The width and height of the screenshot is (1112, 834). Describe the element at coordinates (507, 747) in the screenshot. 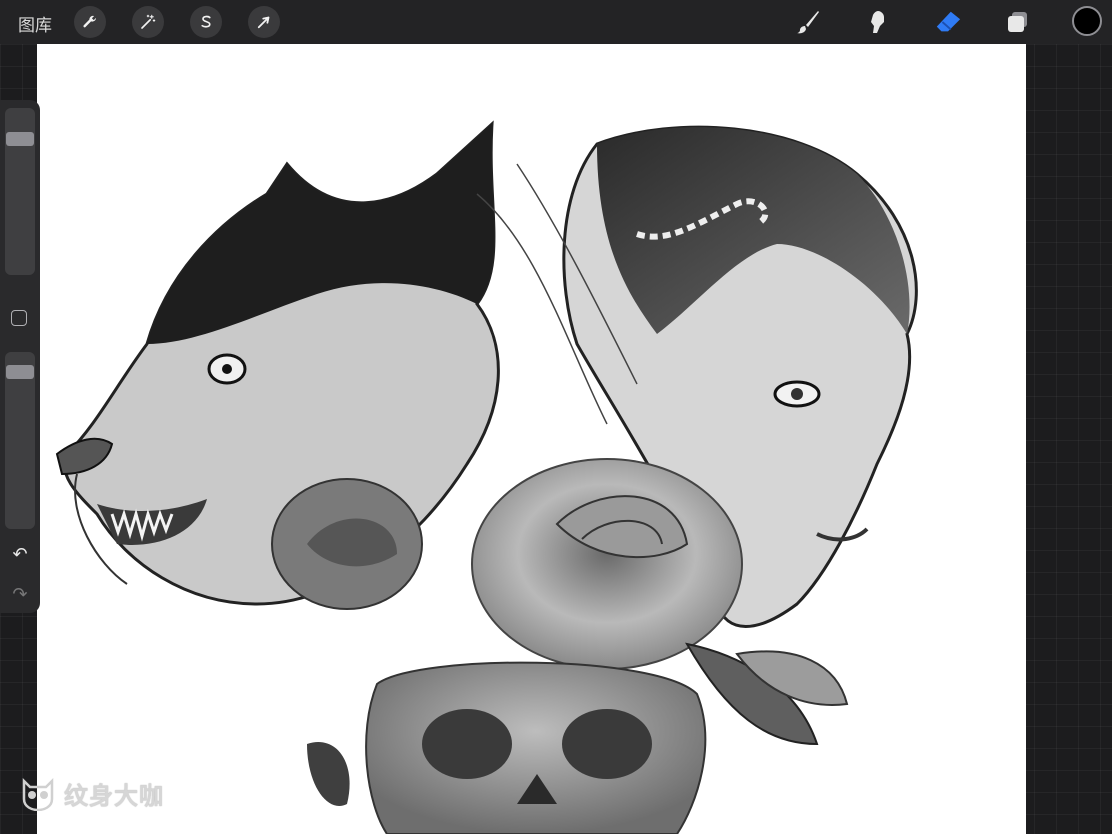

I see `skull-drawing` at that location.